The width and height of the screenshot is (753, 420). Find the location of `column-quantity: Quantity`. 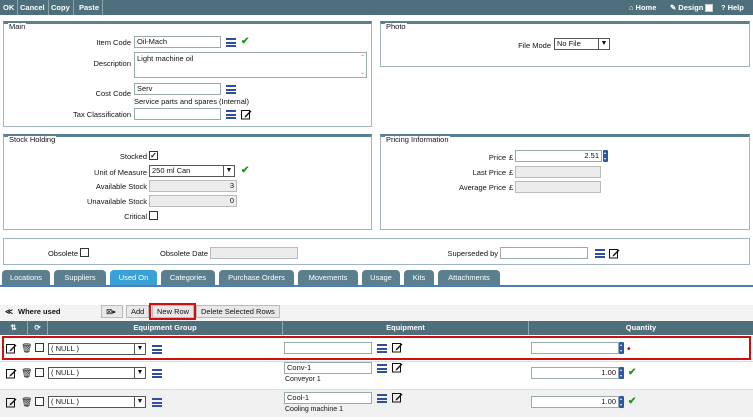

column-quantity: Quantity is located at coordinates (641, 328).